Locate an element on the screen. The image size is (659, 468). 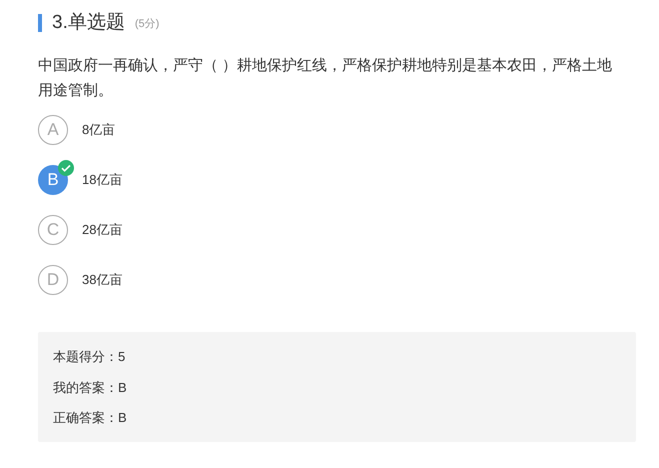
option-text: 8亿亩 is located at coordinates (99, 130).